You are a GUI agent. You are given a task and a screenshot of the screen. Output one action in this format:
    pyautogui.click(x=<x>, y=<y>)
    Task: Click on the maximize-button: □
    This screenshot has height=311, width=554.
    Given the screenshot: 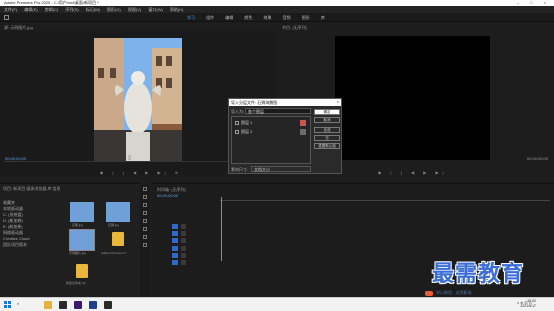 What is the action you would take?
    pyautogui.click(x=533, y=2)
    